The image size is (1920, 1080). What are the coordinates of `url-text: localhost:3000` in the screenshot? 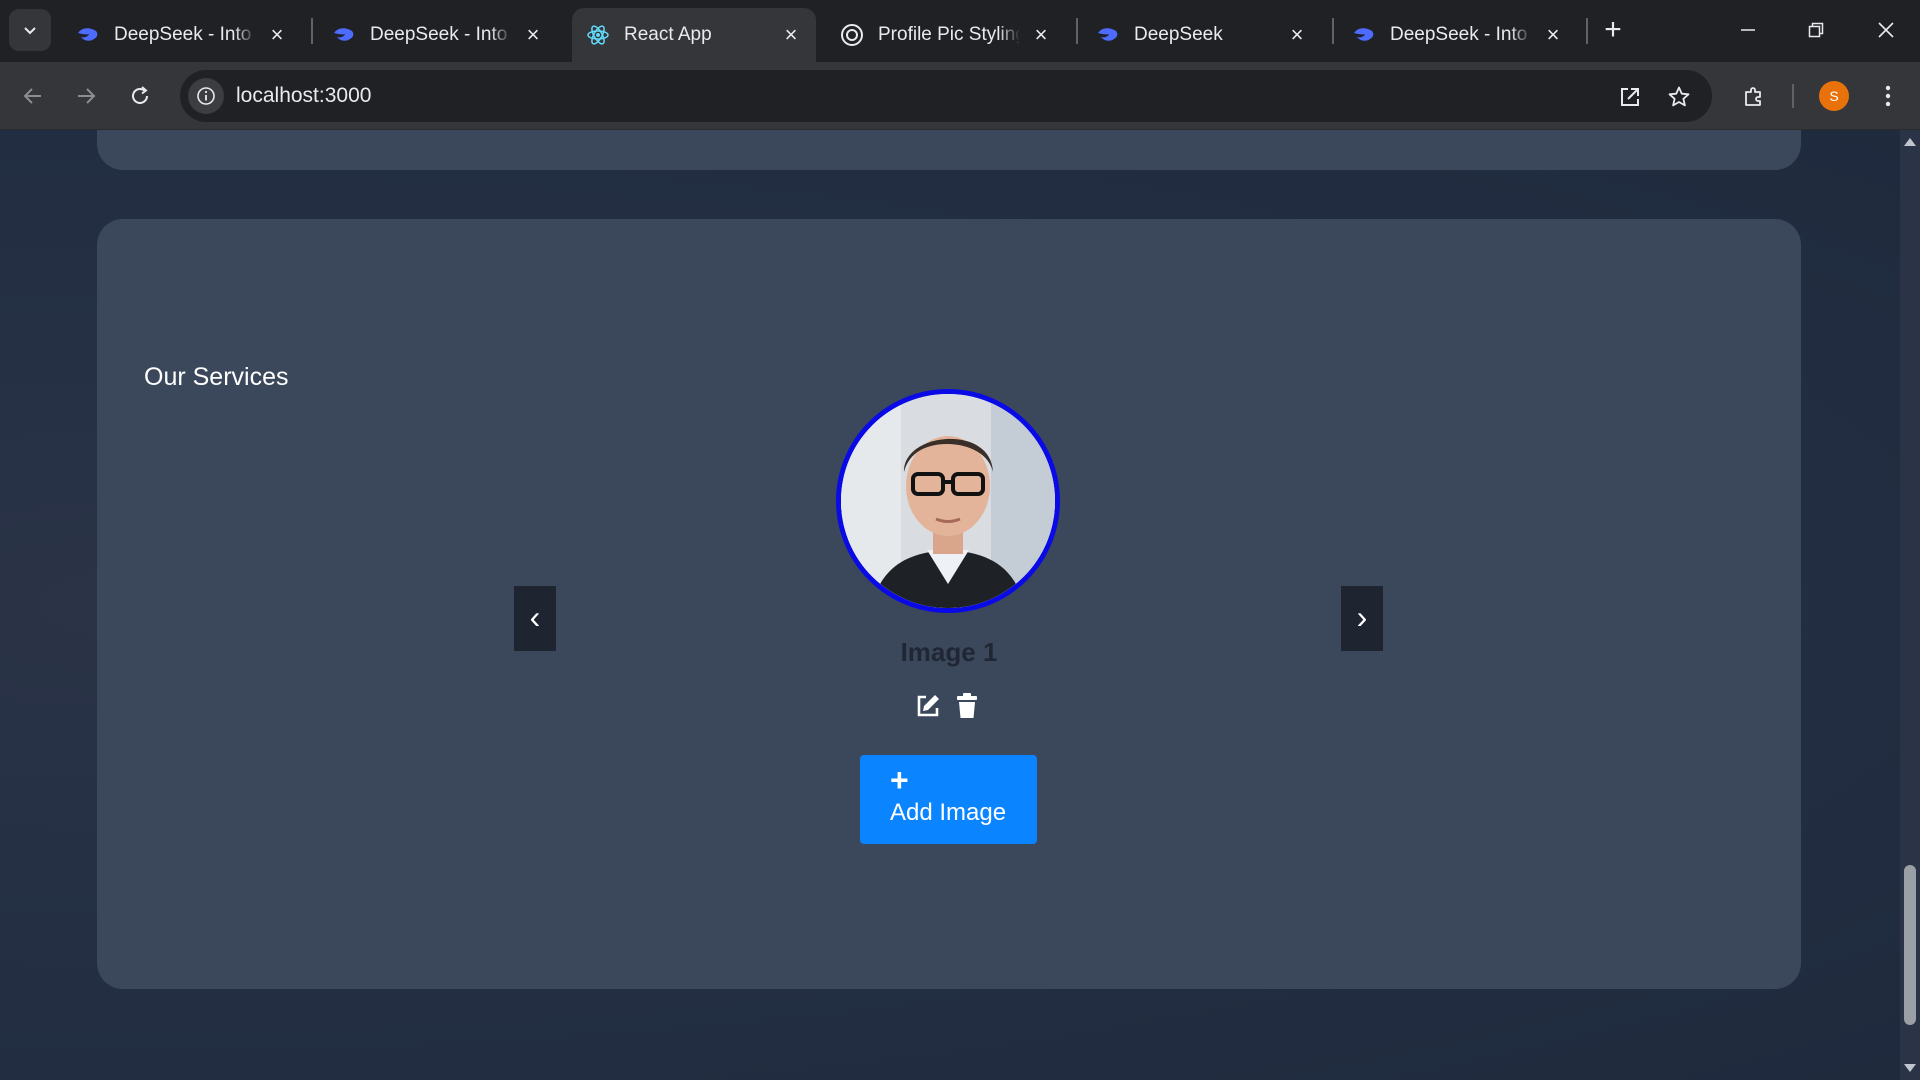 It's located at (303, 96).